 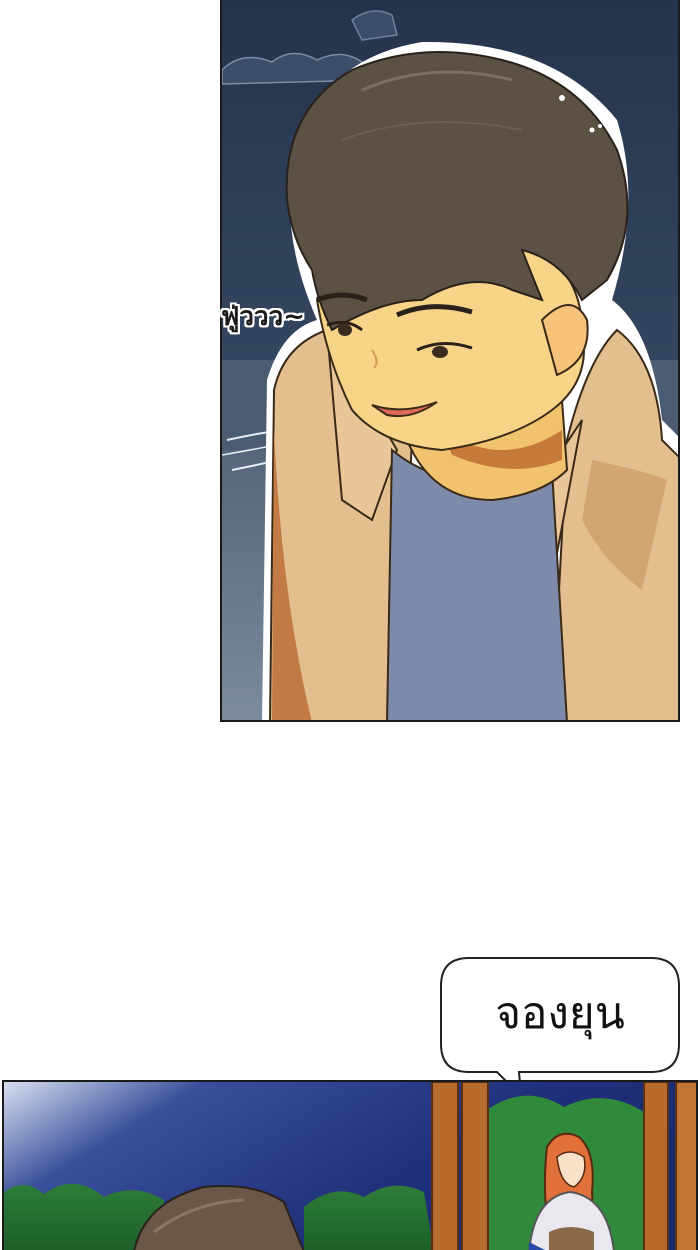 I want to click on comic-panel-forest-night, so click(x=350, y=1165).